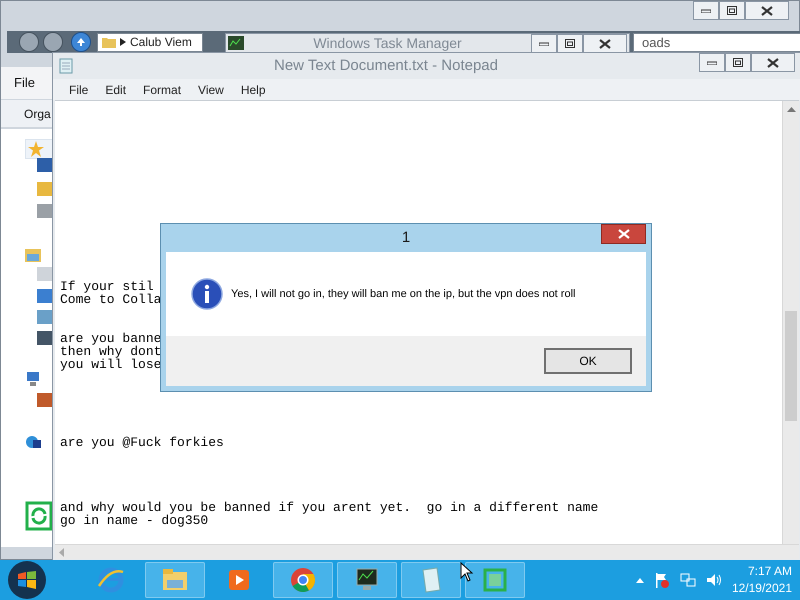 The height and width of the screenshot is (600, 800). I want to click on menu-item: View, so click(211, 89).